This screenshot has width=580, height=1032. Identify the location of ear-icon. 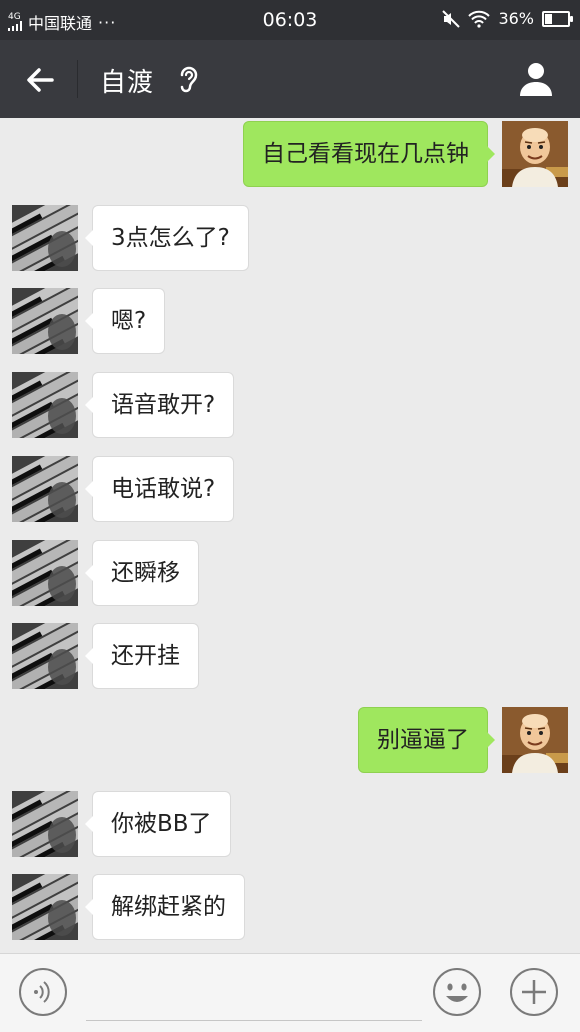
(188, 79).